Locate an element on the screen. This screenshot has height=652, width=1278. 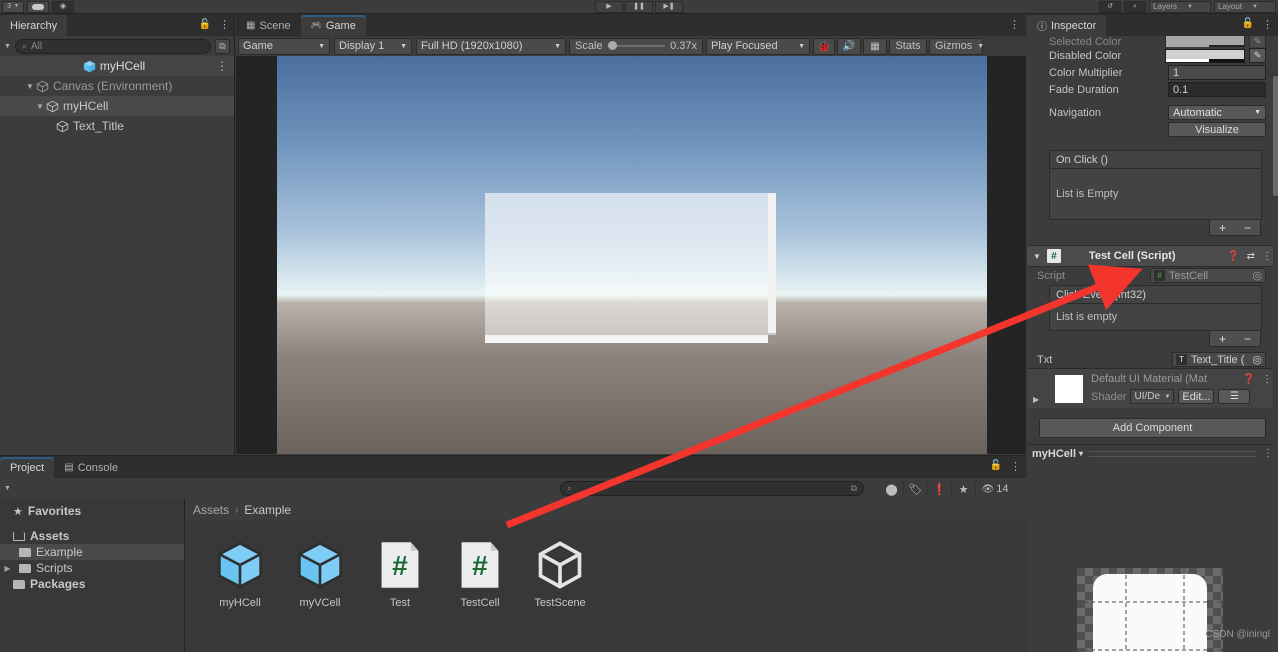
inspector-menu-icon: ⋮ is located at coordinates (1267, 24).